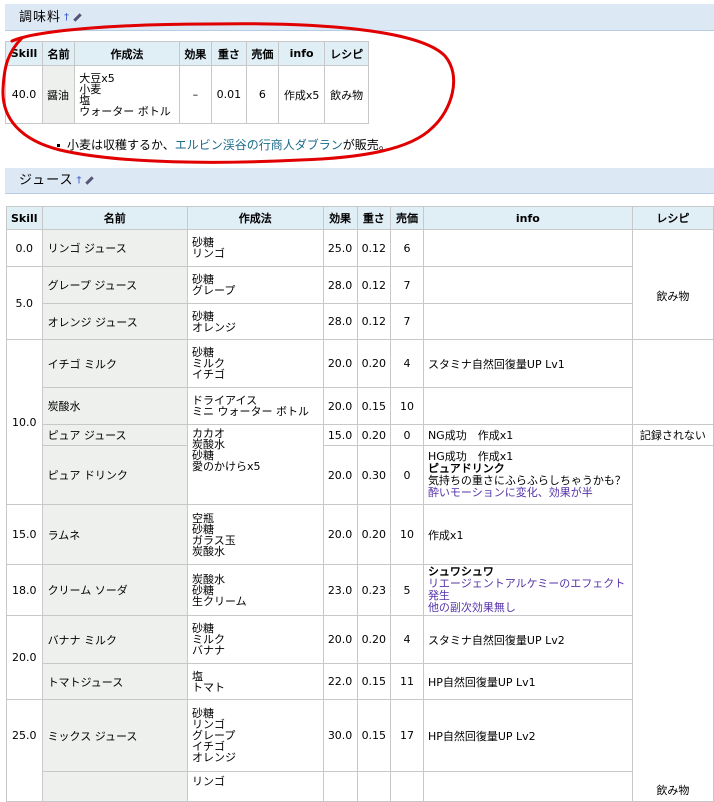 The image size is (714, 802). What do you see at coordinates (115, 248) in the screenshot?
I see `cell-name: リンゴ ジュース` at bounding box center [115, 248].